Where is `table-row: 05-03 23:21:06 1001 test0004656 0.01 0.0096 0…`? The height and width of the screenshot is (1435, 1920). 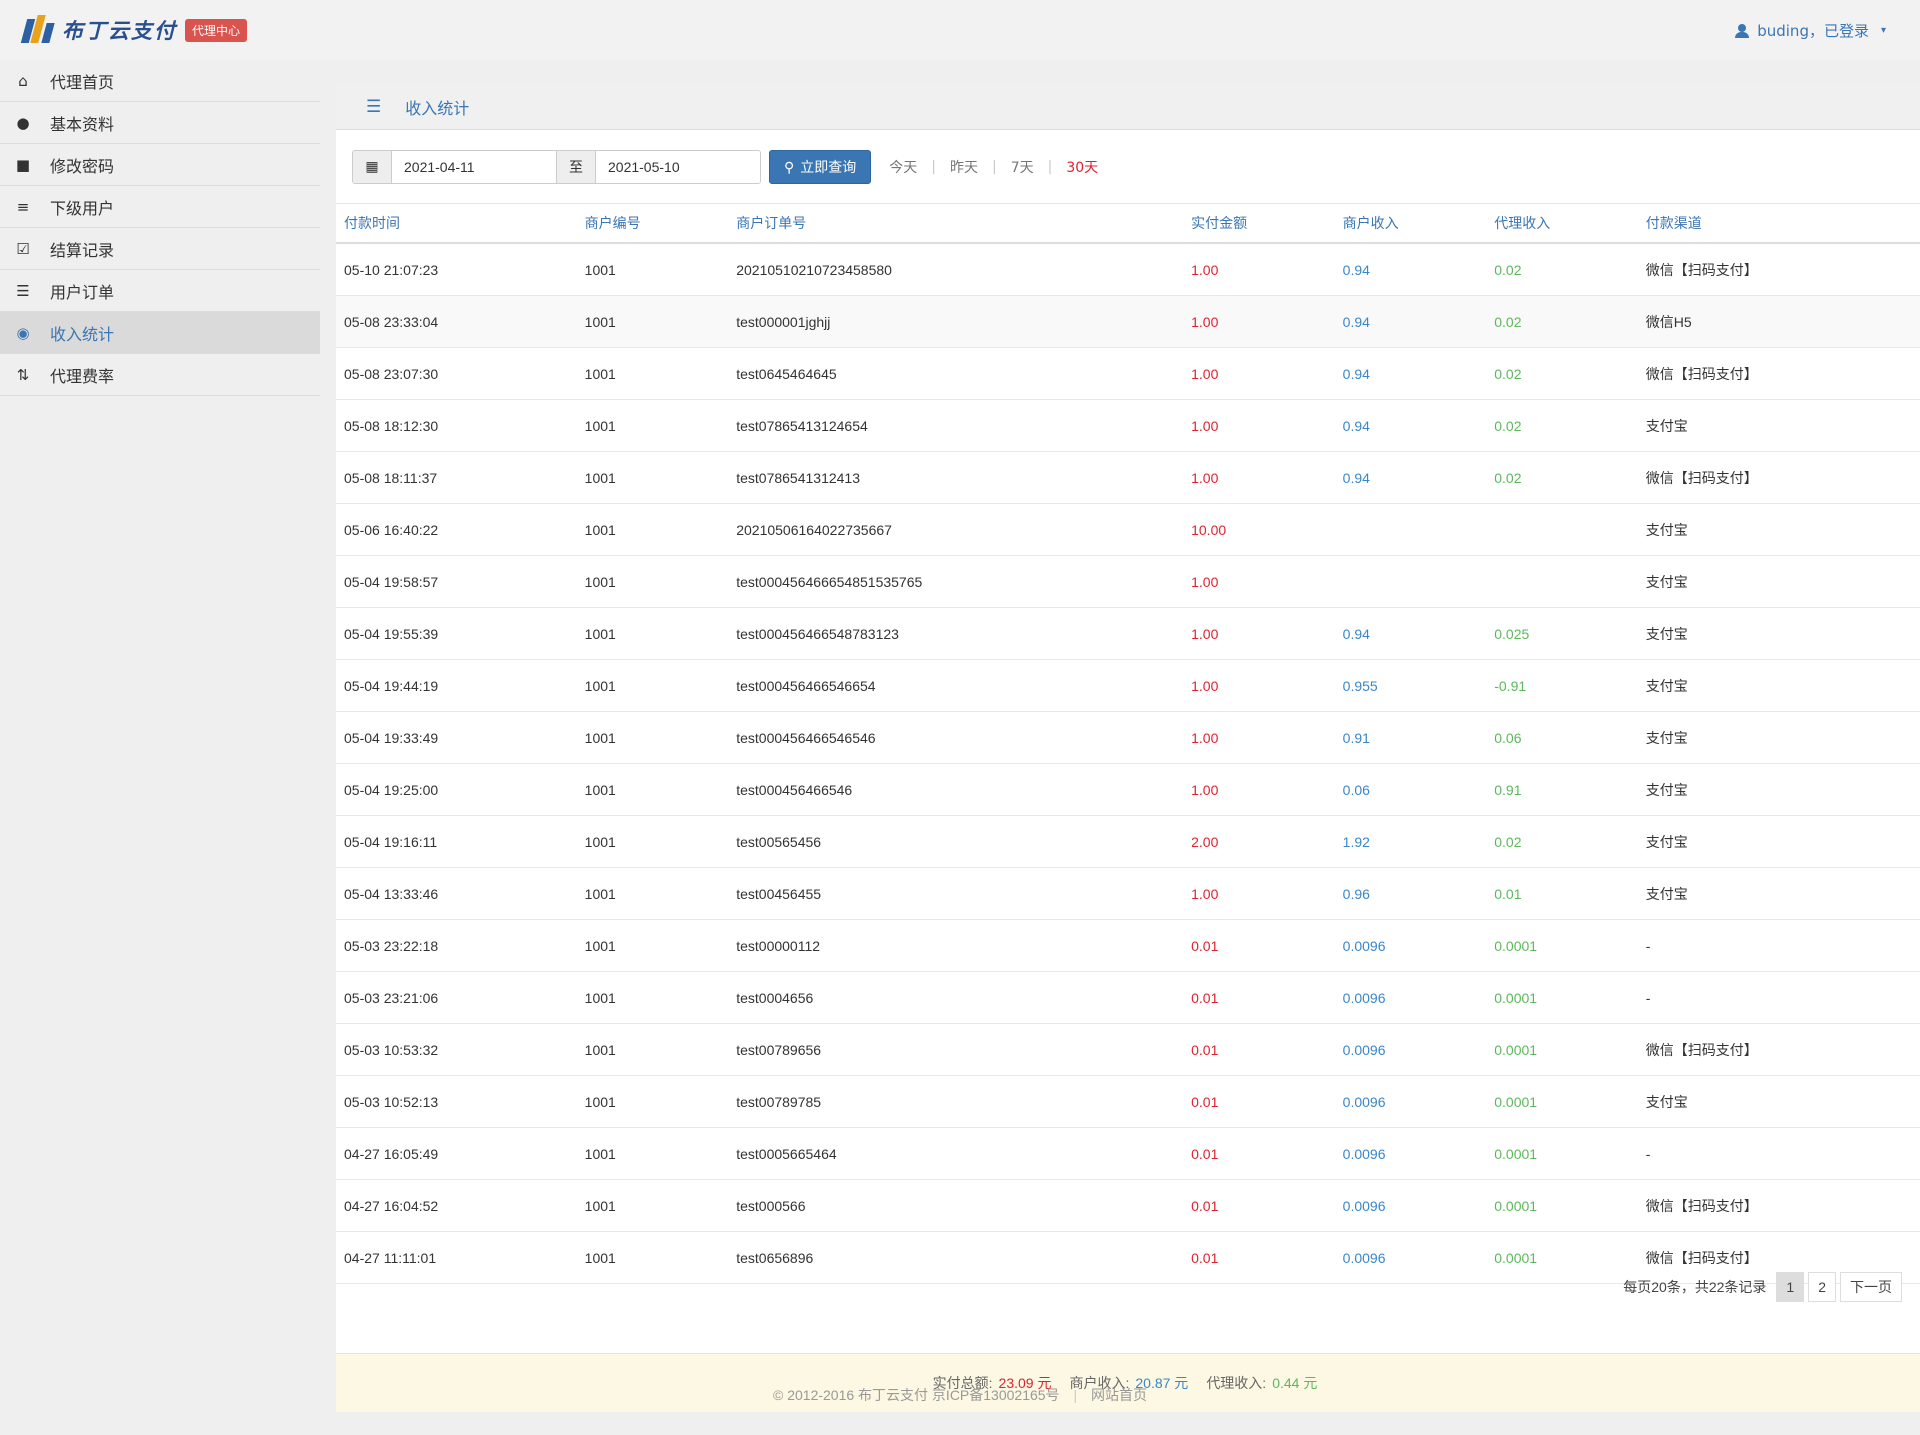 table-row: 05-03 23:21:06 1001 test0004656 0.01 0.0096 0… is located at coordinates (1128, 997).